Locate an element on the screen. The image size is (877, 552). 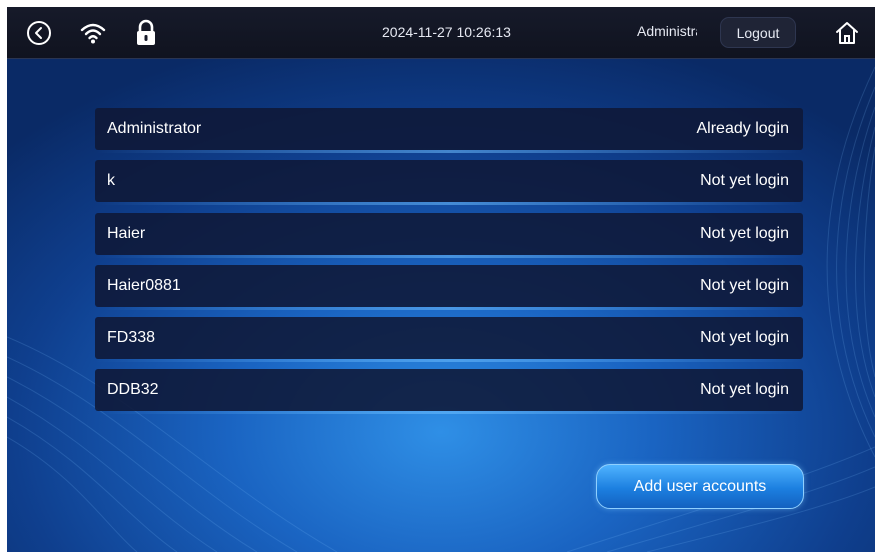
account-name: DDB32 is located at coordinates (133, 390).